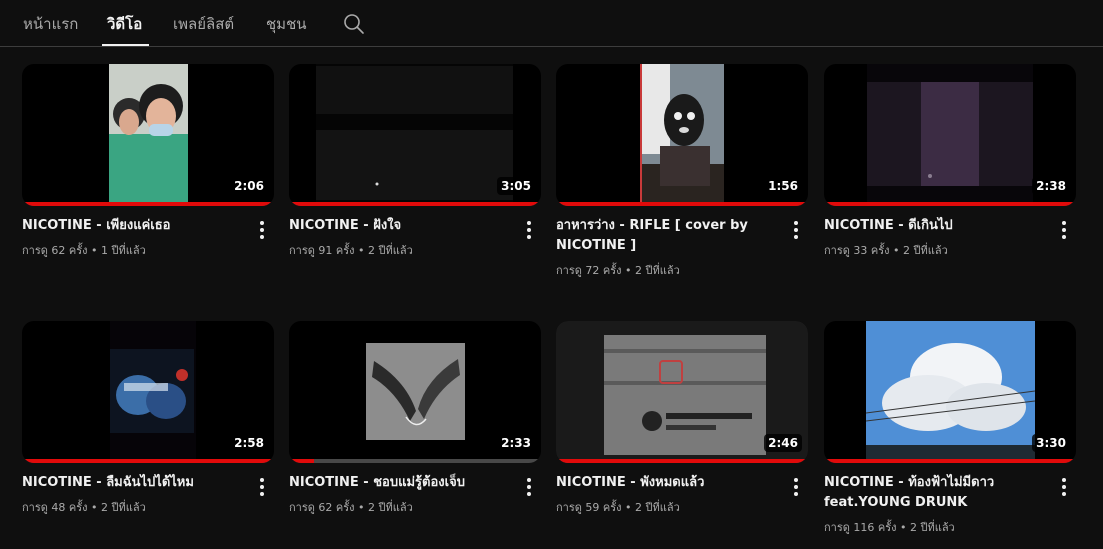  I want to click on tab-community: ชุมชน, so click(286, 24).